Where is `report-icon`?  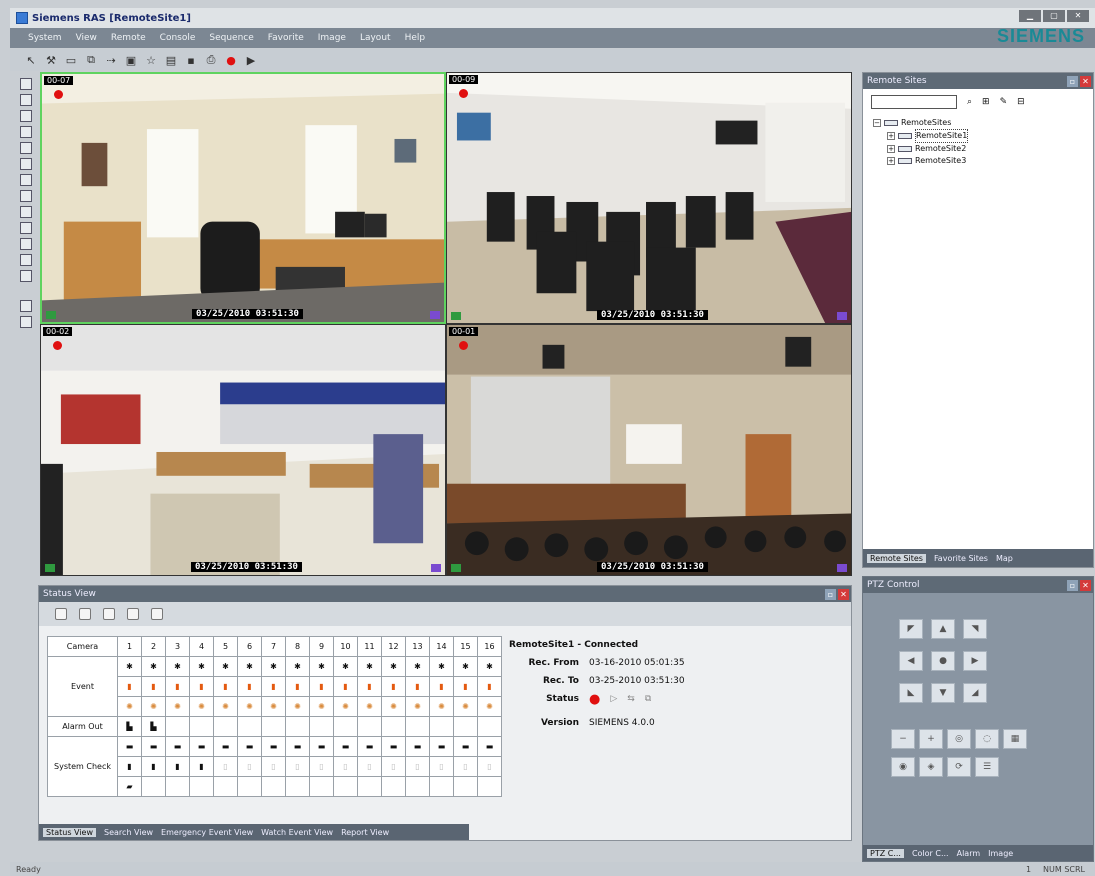
report-icon is located at coordinates (157, 614).